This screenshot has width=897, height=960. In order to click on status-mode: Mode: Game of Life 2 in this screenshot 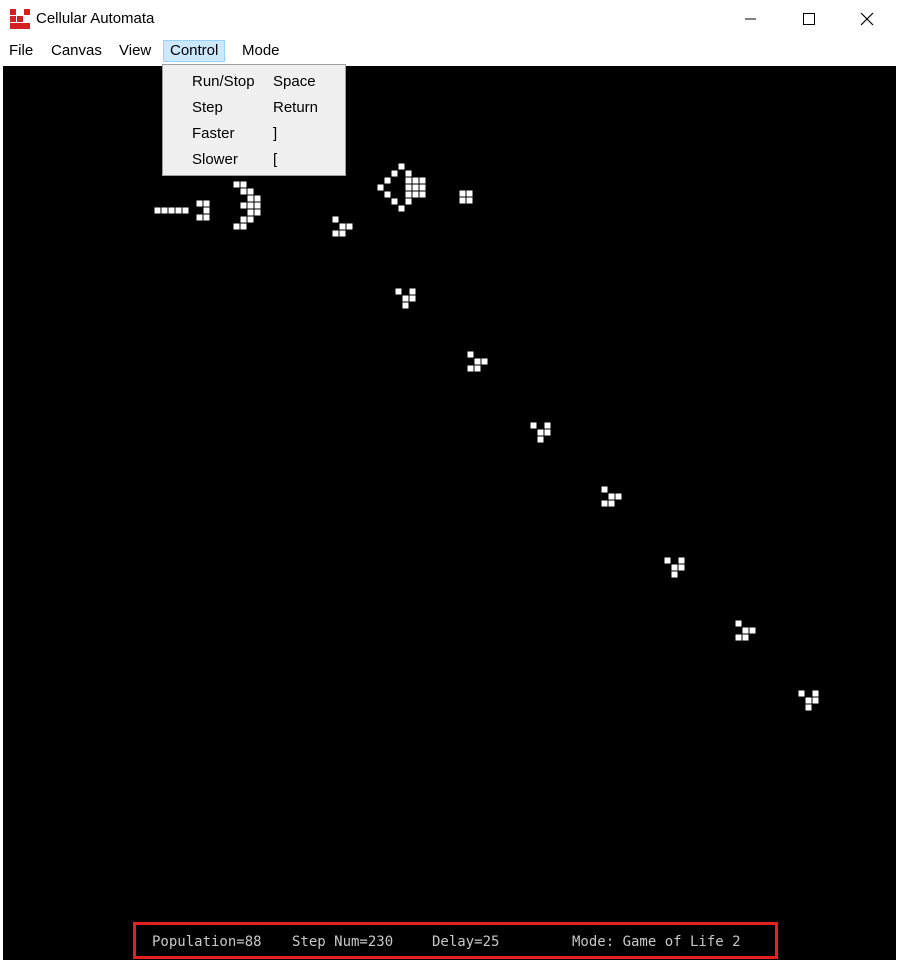, I will do `click(656, 942)`.